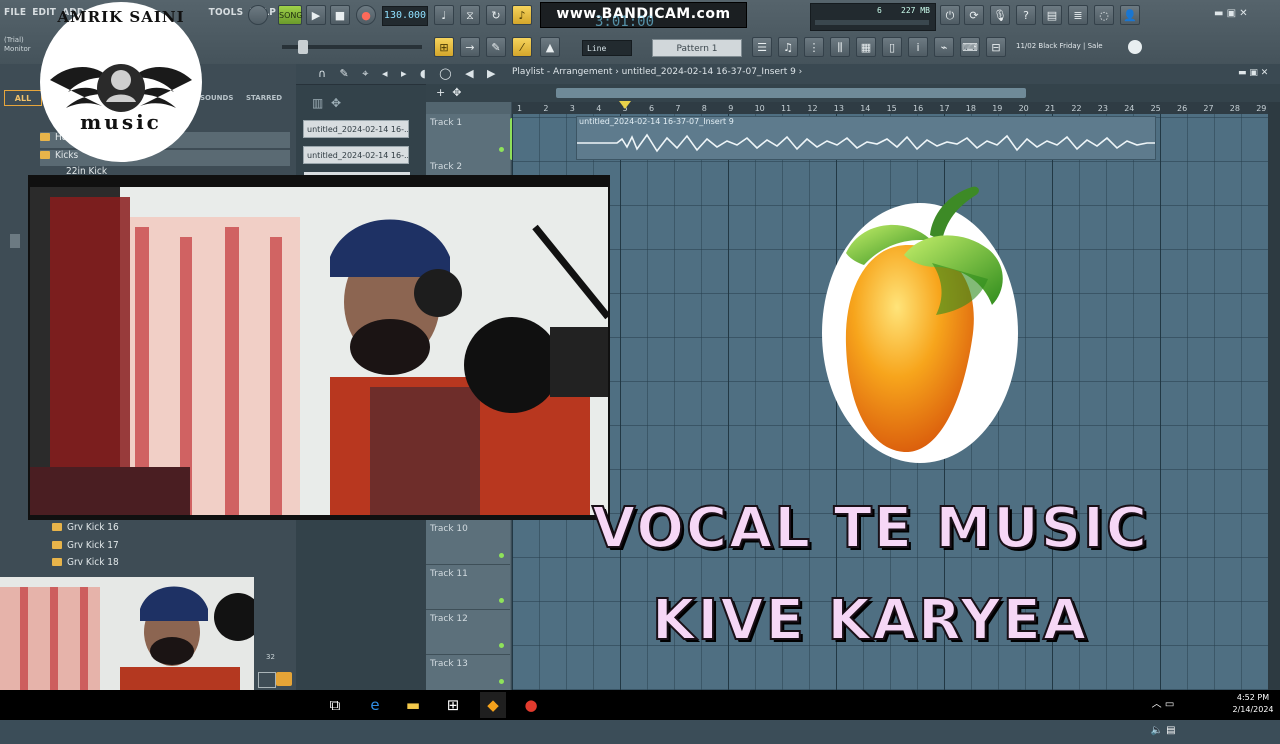 The width and height of the screenshot is (1280, 744). Describe the element at coordinates (762, 47) in the screenshot. I see `playlist-button: ☰` at that location.